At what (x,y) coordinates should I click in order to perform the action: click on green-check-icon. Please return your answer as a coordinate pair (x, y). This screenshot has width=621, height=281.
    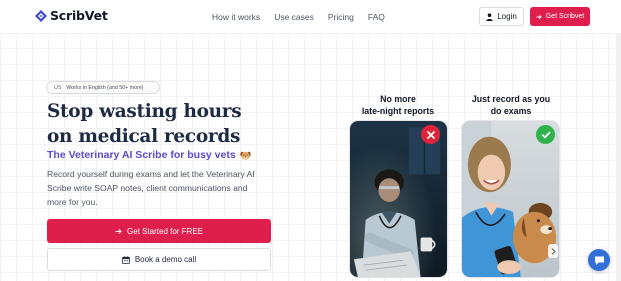
    Looking at the image, I should click on (545, 134).